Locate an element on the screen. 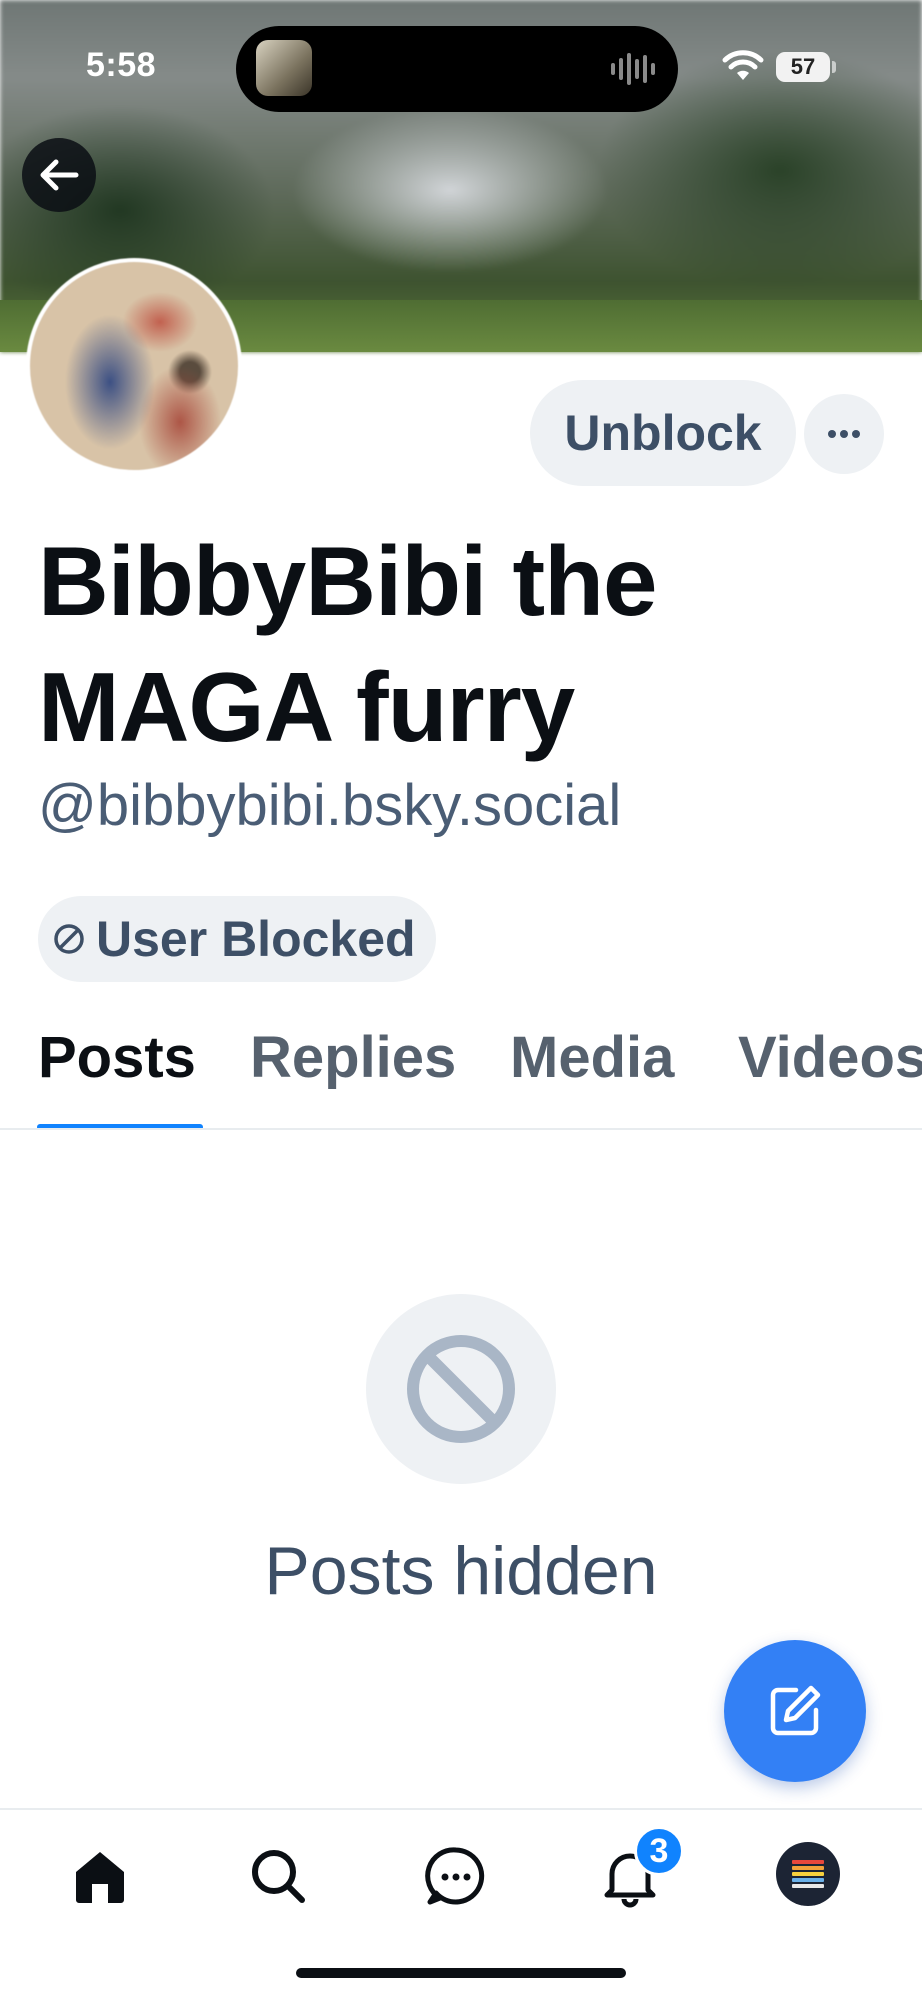  arrow-left-icon is located at coordinates (59, 175).